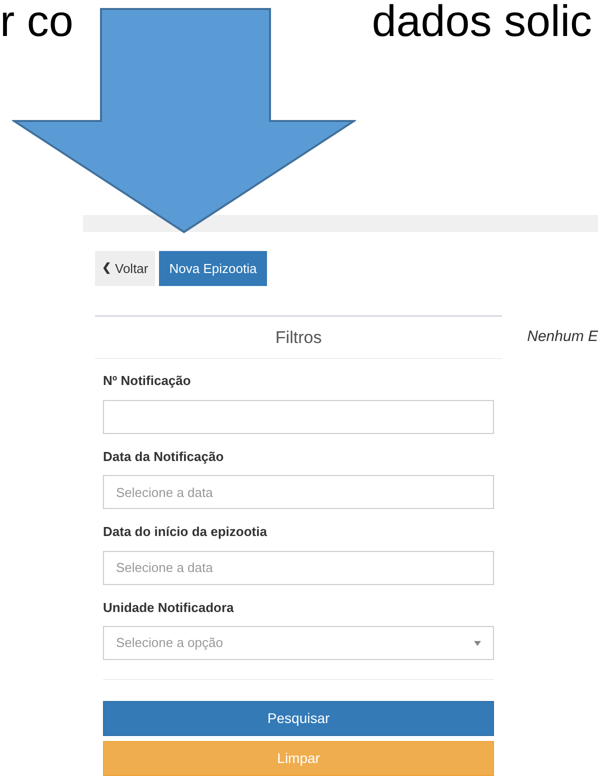 The image size is (598, 776). I want to click on new-epizootia-button: Nova Epizootia, so click(213, 268).